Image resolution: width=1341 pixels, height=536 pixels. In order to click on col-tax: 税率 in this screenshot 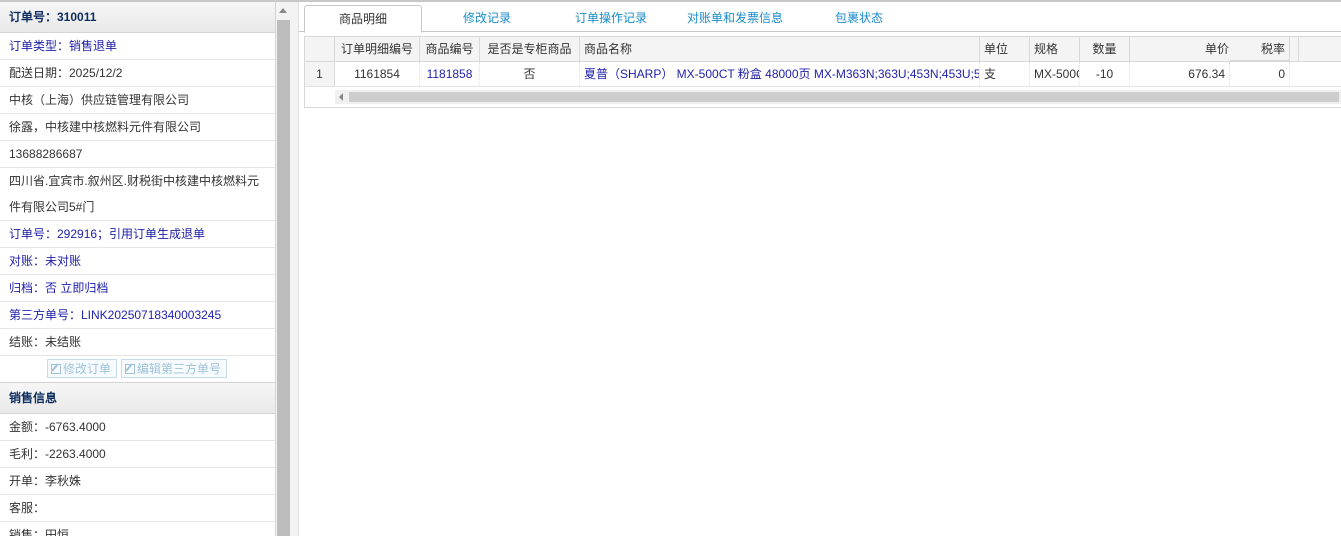, I will do `click(1260, 49)`.